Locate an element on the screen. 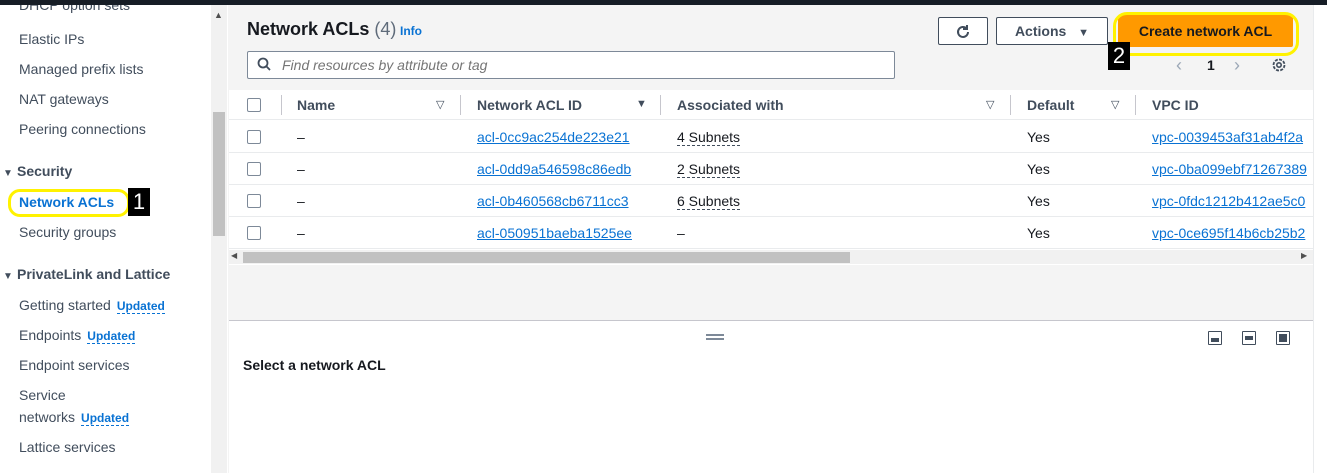  vpc-id-link: vpc-0039453af31ab4f2a is located at coordinates (1232, 137).